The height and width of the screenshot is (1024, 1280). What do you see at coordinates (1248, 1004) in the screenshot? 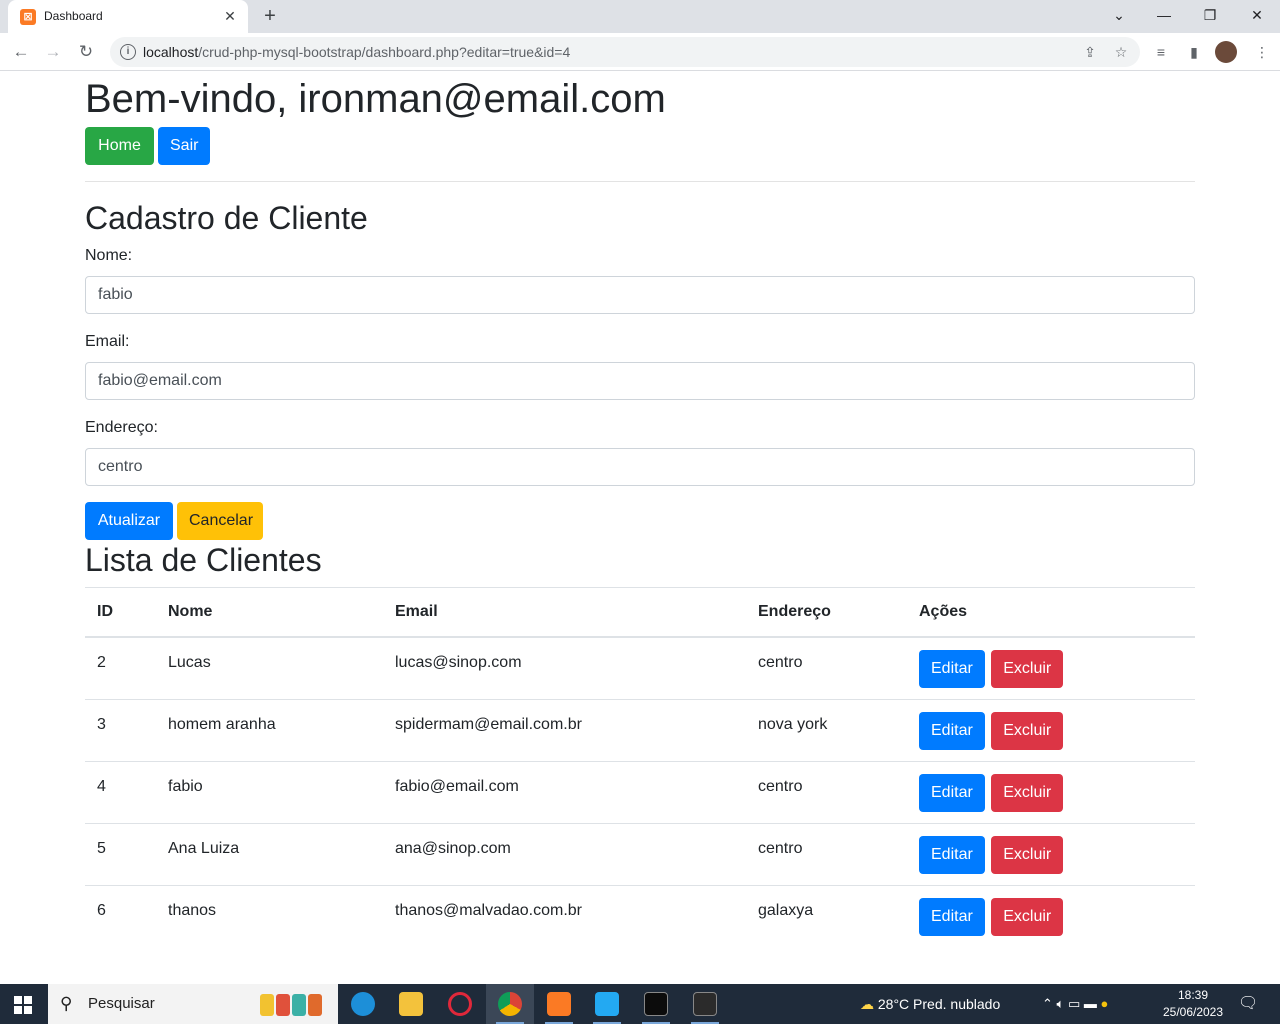
I see `notification-icon: 🗨︎` at bounding box center [1248, 1004].